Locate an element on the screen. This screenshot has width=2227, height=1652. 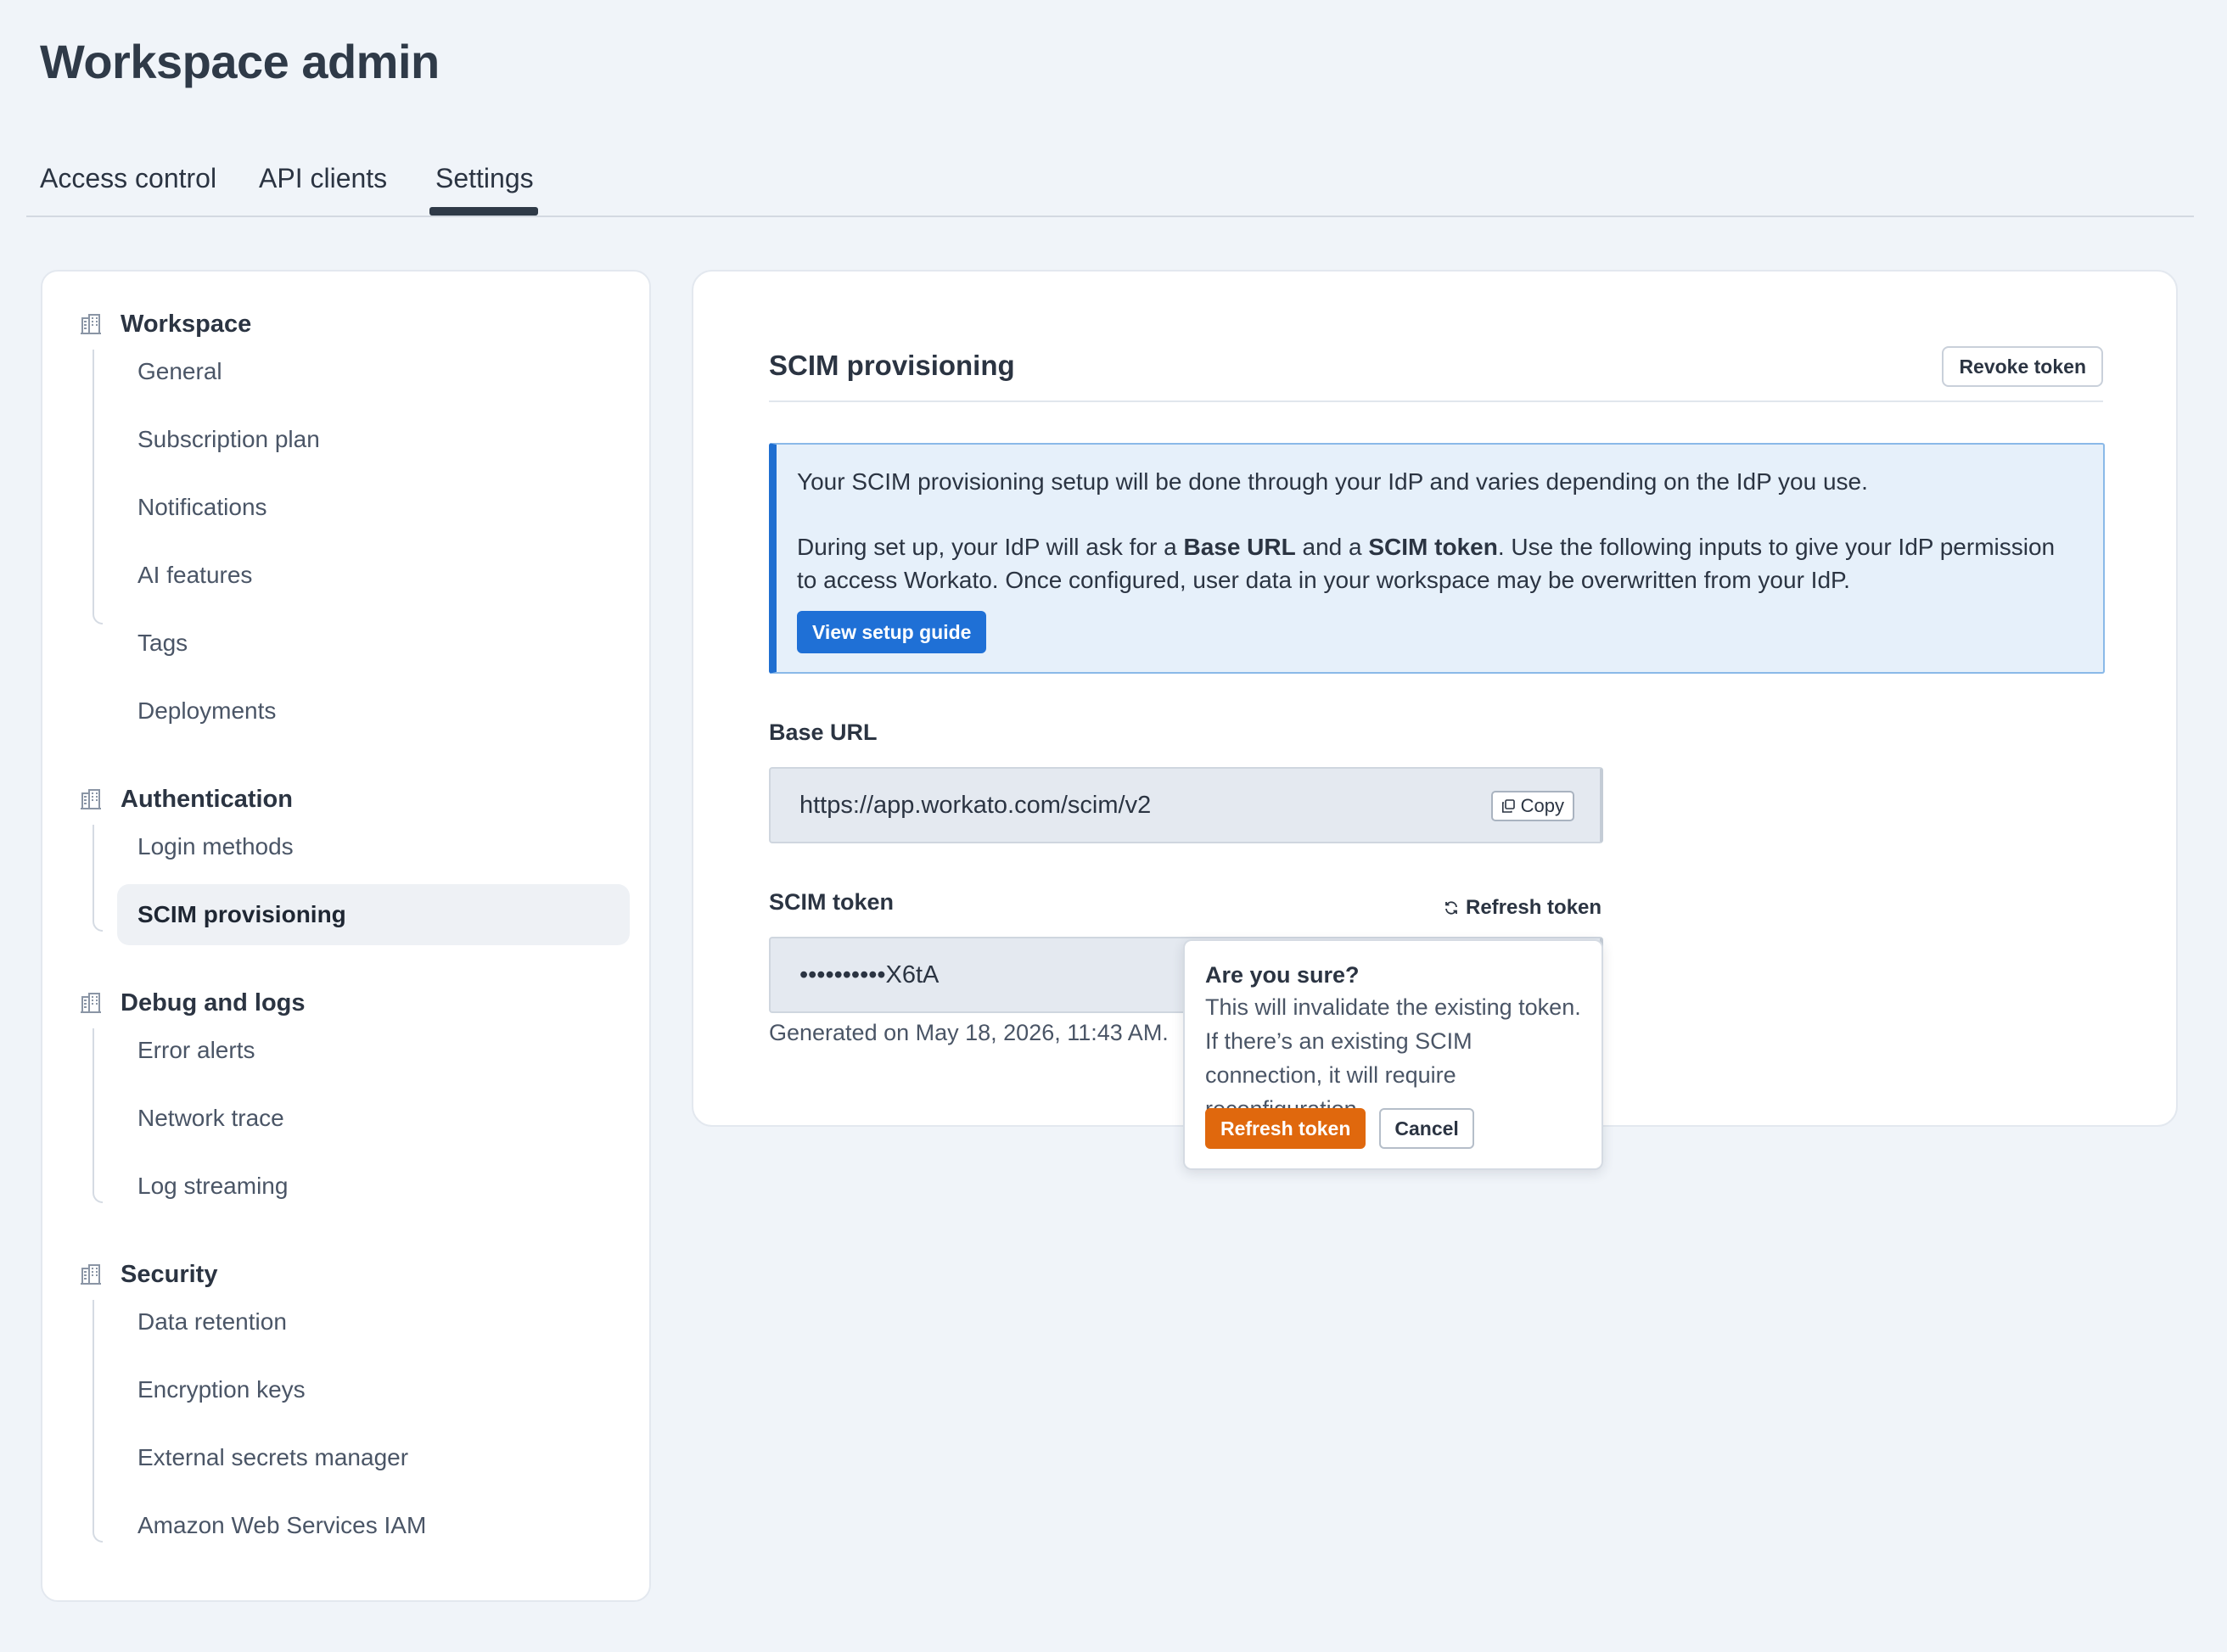
sidebar-item-aws-iam: Amazon Web Services IAM is located at coordinates (373, 1525).